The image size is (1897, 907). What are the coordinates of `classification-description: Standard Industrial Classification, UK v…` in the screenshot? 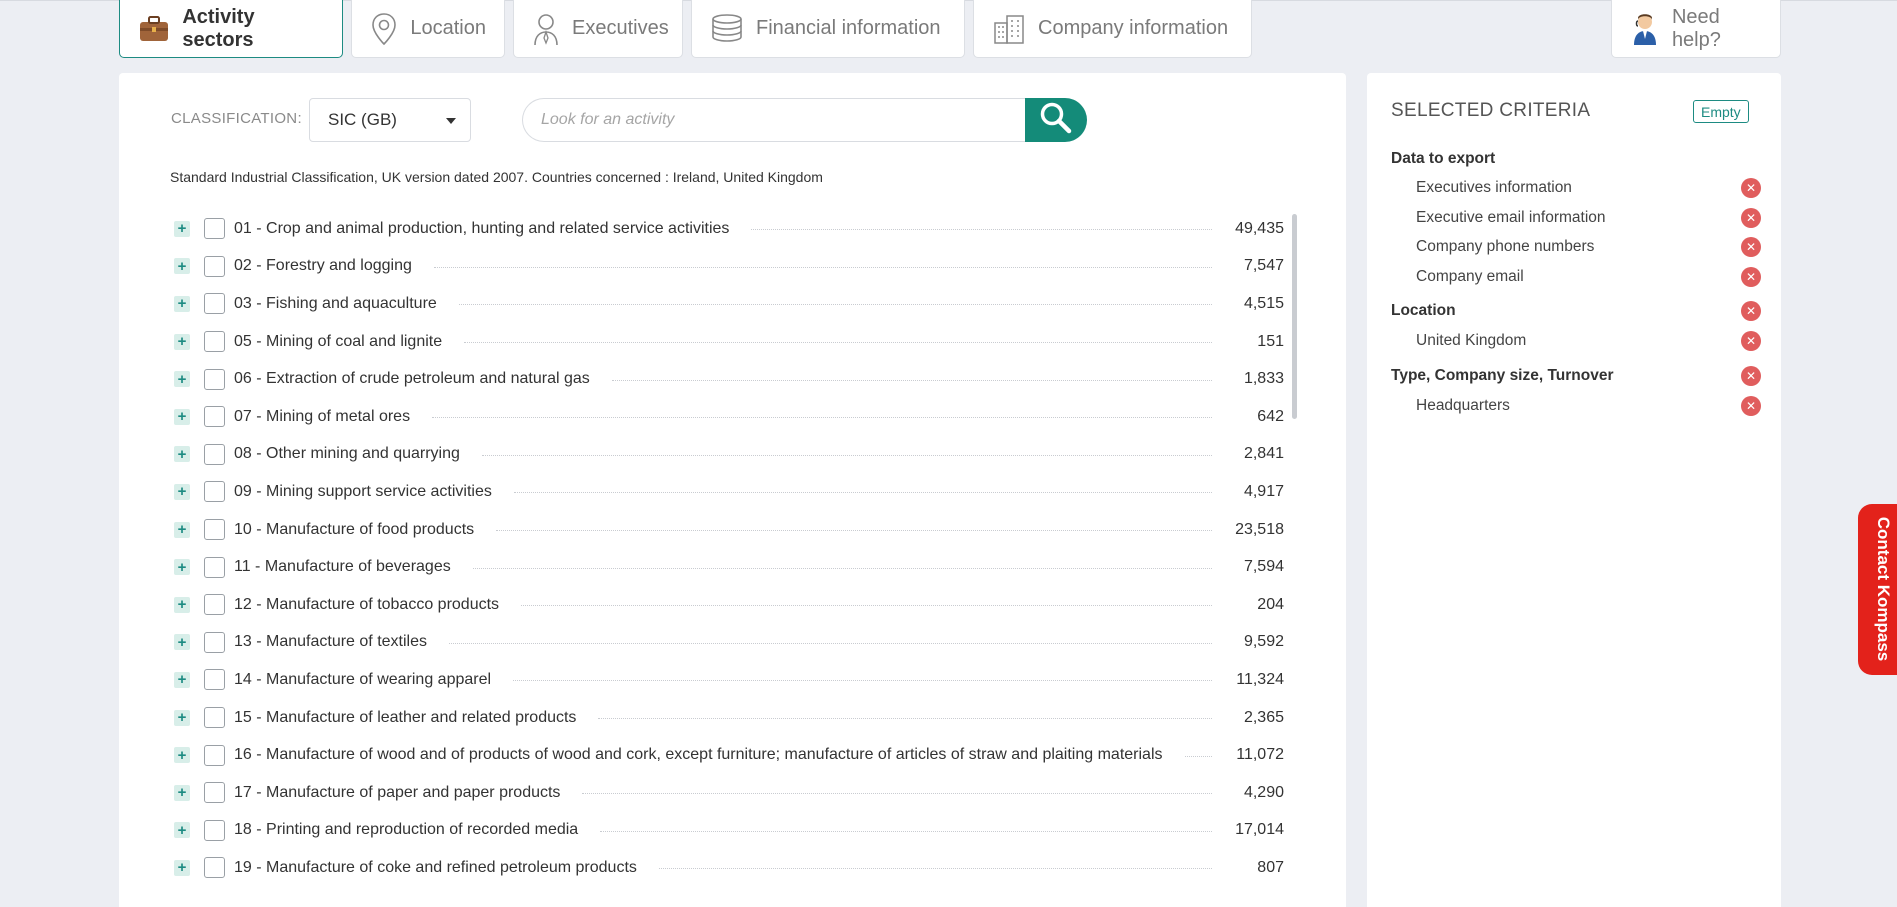 It's located at (496, 177).